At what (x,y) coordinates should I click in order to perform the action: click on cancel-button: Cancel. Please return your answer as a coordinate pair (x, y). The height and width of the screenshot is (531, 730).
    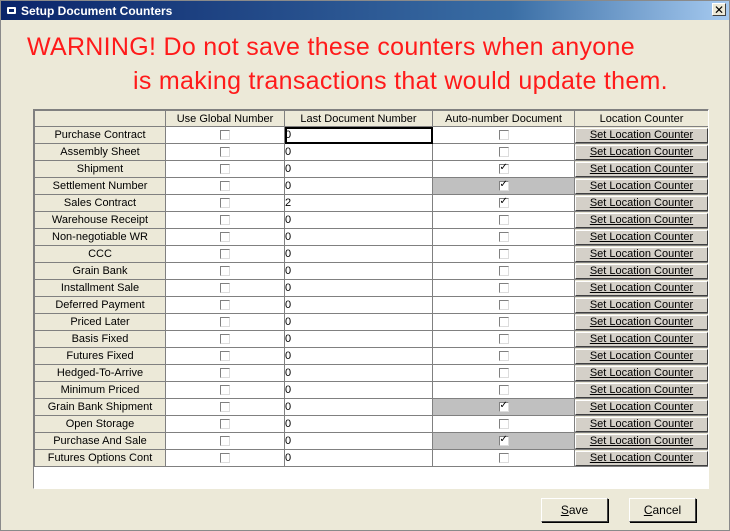
    Looking at the image, I should click on (662, 510).